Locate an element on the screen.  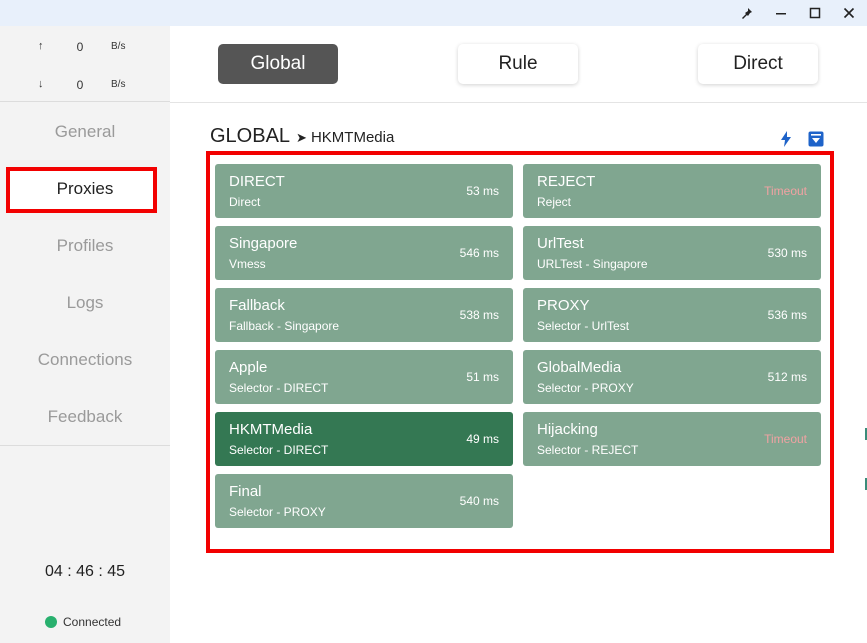
group-name: GLOBAL is located at coordinates (250, 136).